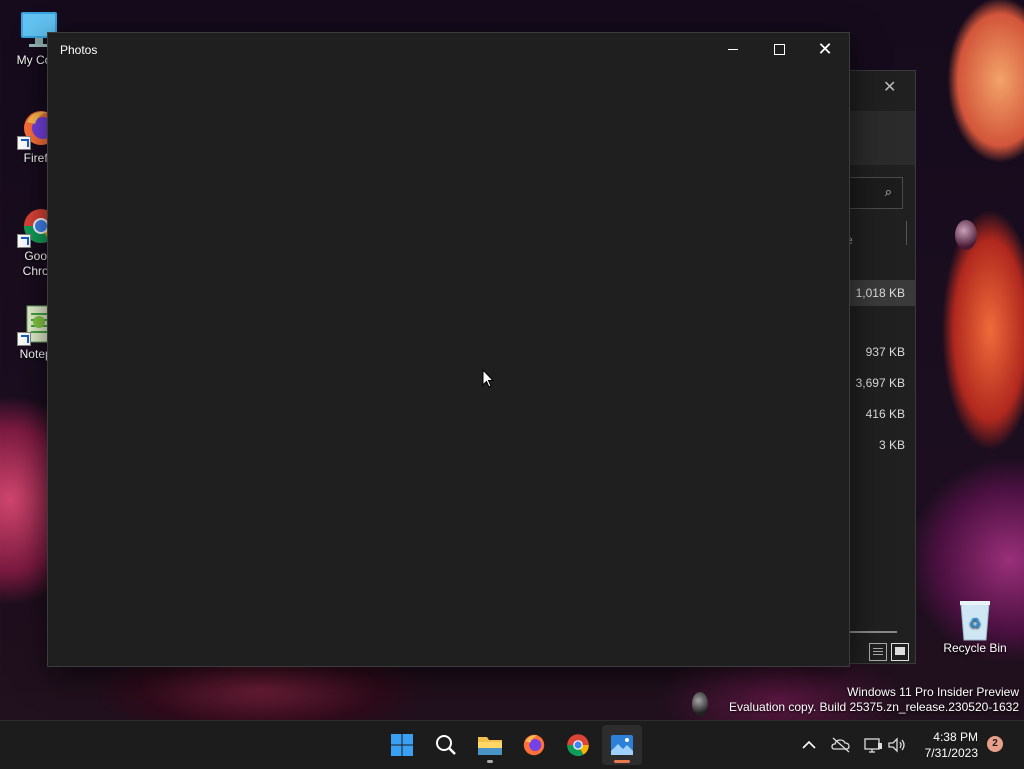 This screenshot has width=1024, height=769. I want to click on running-indicator, so click(490, 761).